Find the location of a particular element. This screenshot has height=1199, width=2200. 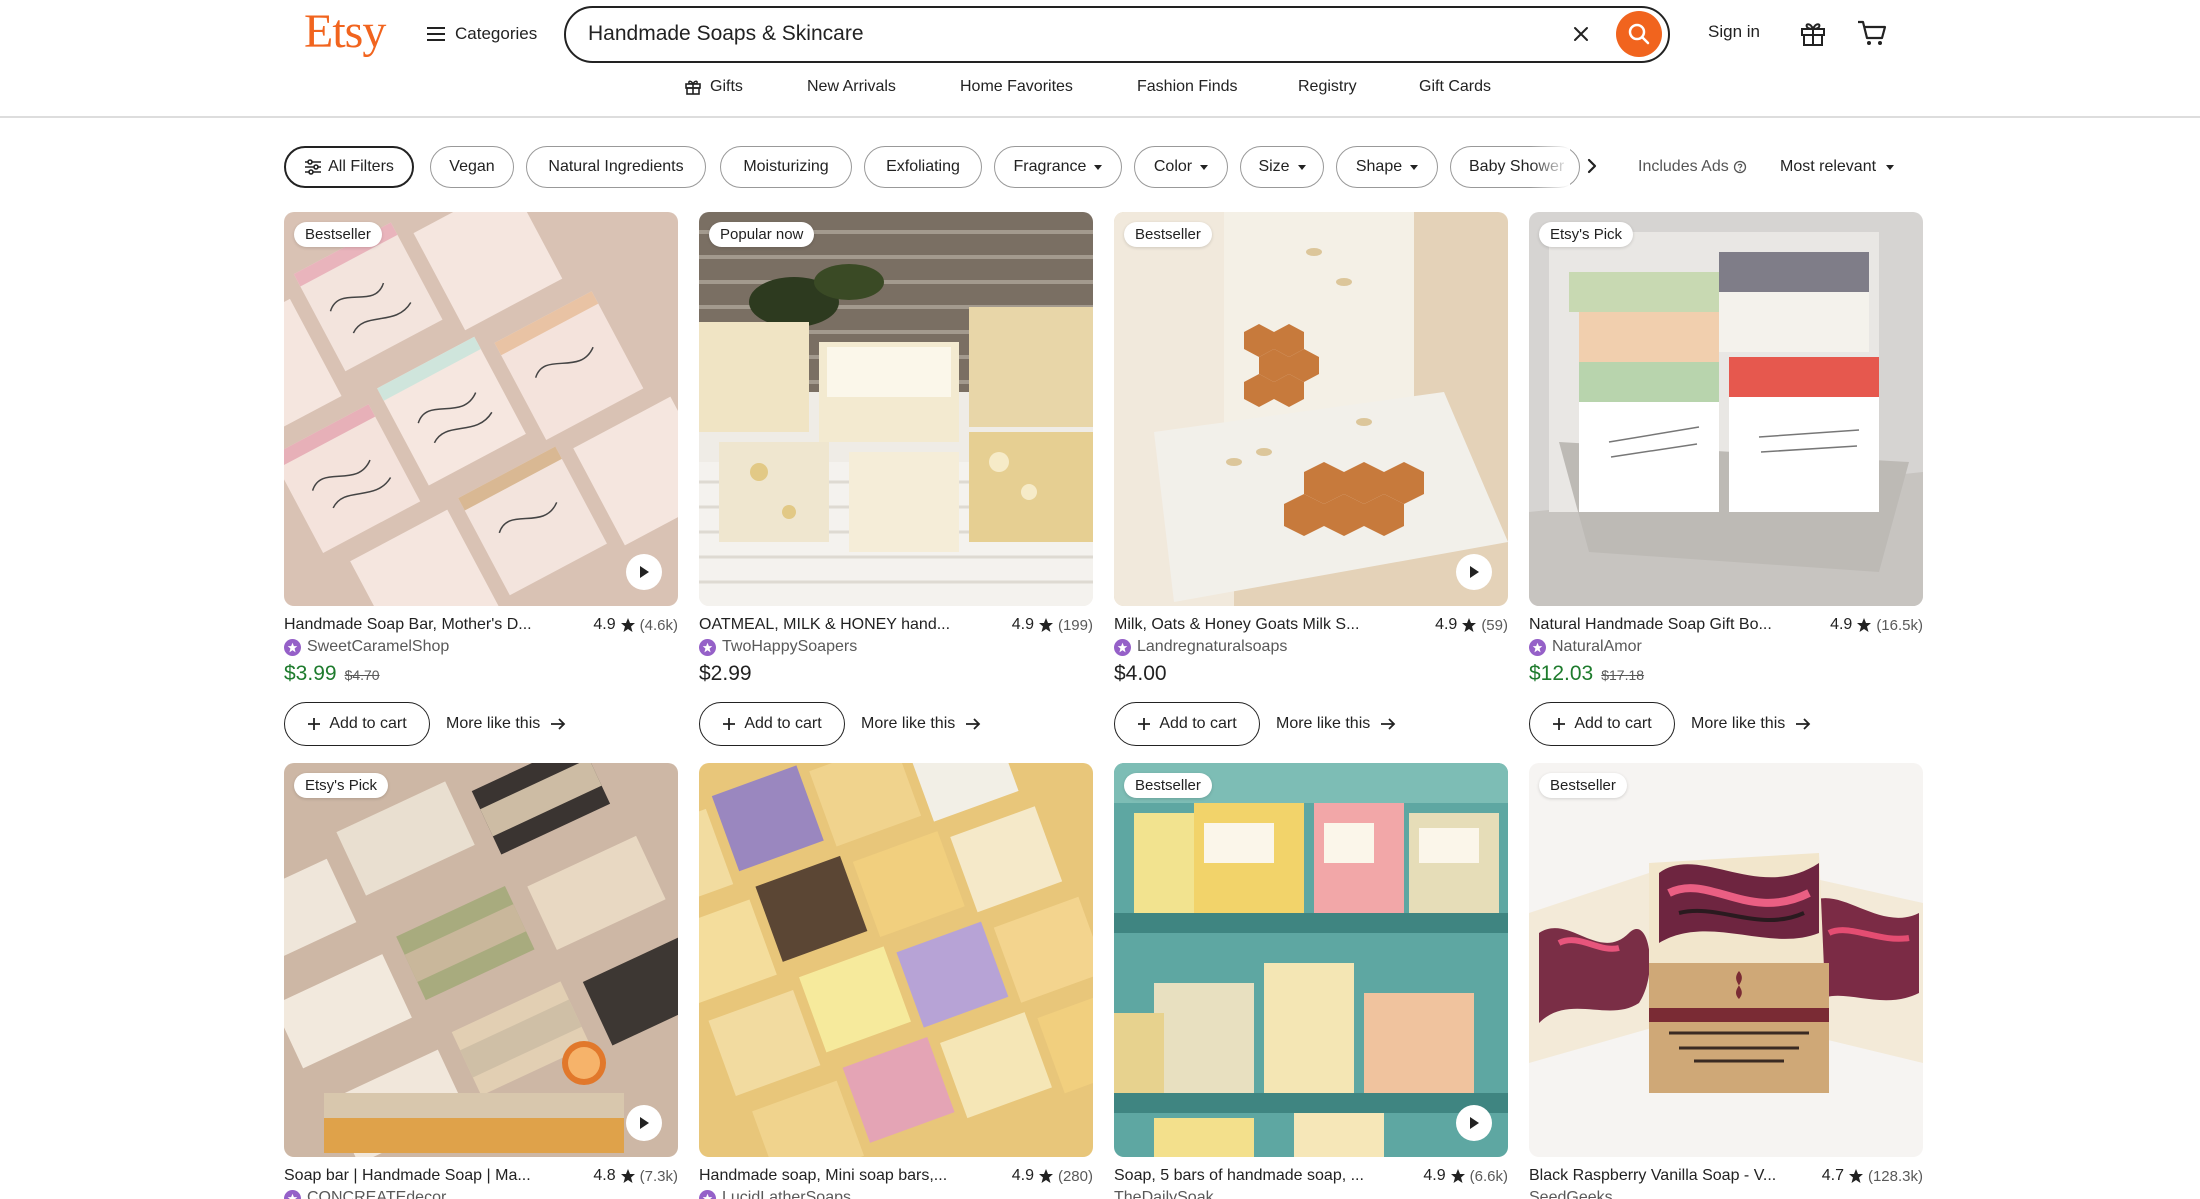

filter-chip-size: Size is located at coordinates (1282, 167).